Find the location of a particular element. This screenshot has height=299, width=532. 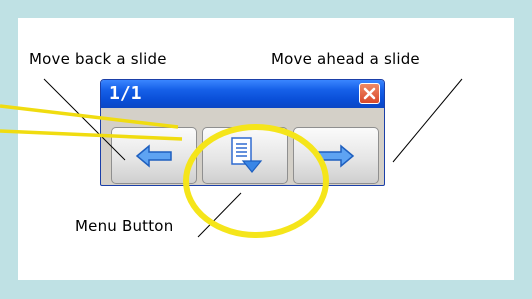

highlight-beam-lower is located at coordinates (91, 135).